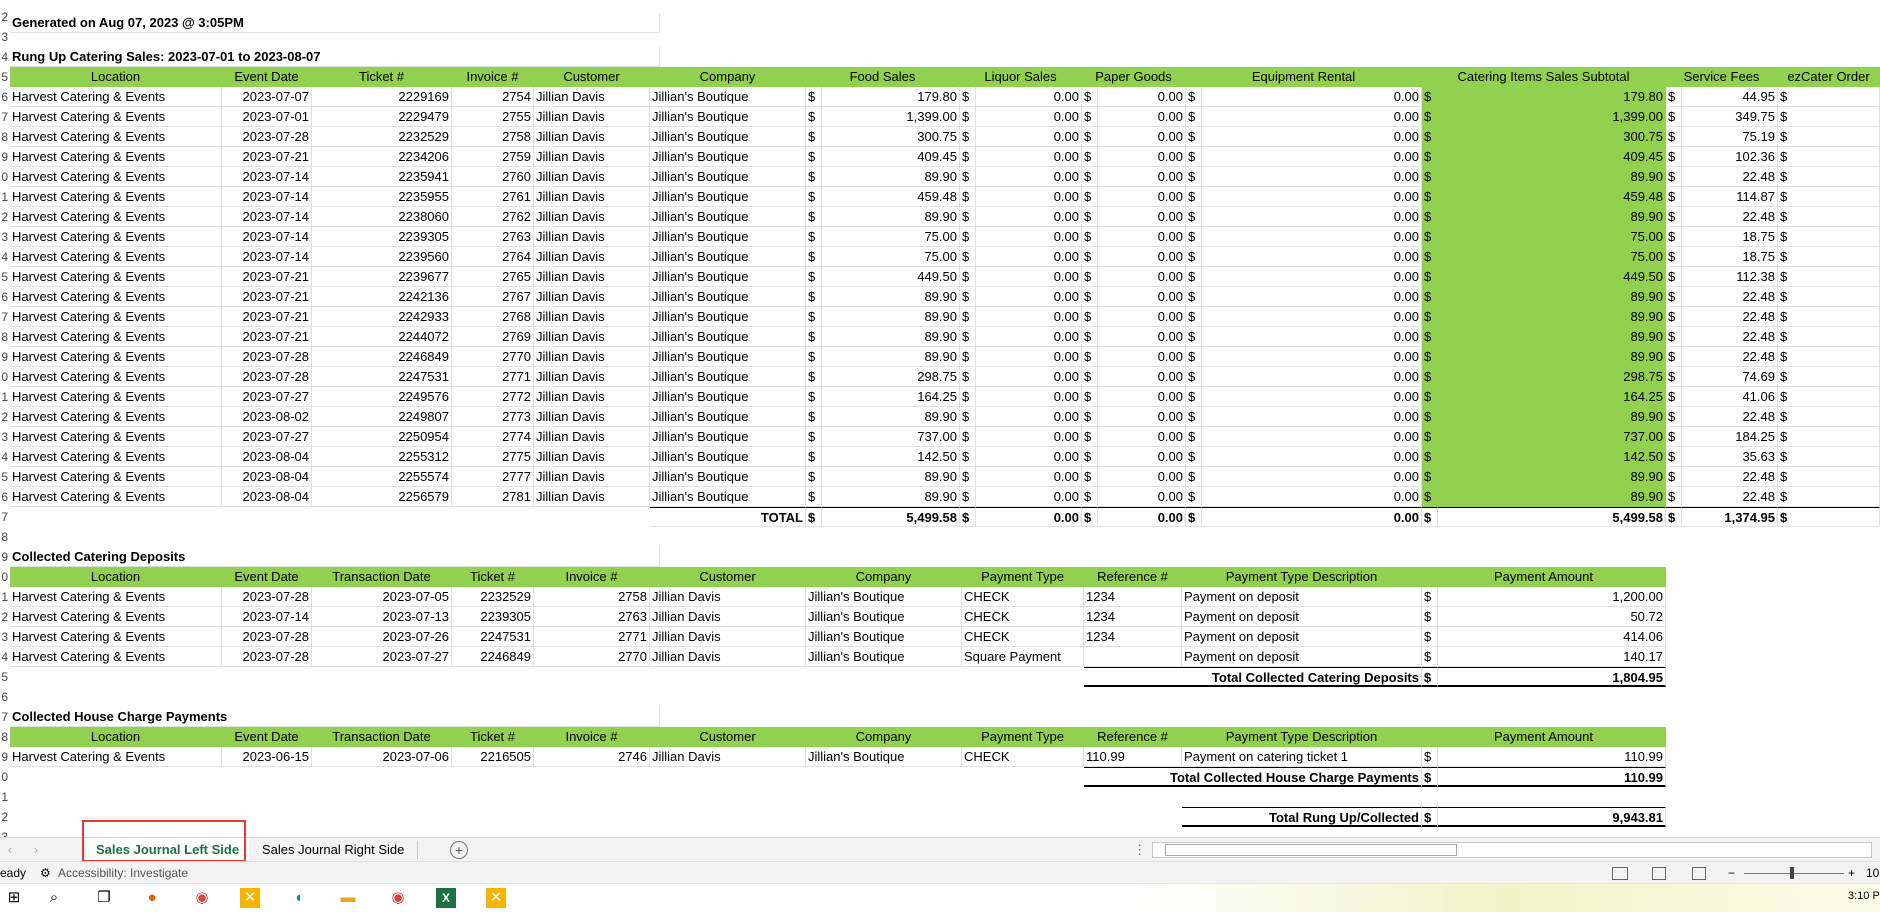 This screenshot has height=912, width=1880. Describe the element at coordinates (1133, 757) in the screenshot. I see `data-cell: 110.99` at that location.